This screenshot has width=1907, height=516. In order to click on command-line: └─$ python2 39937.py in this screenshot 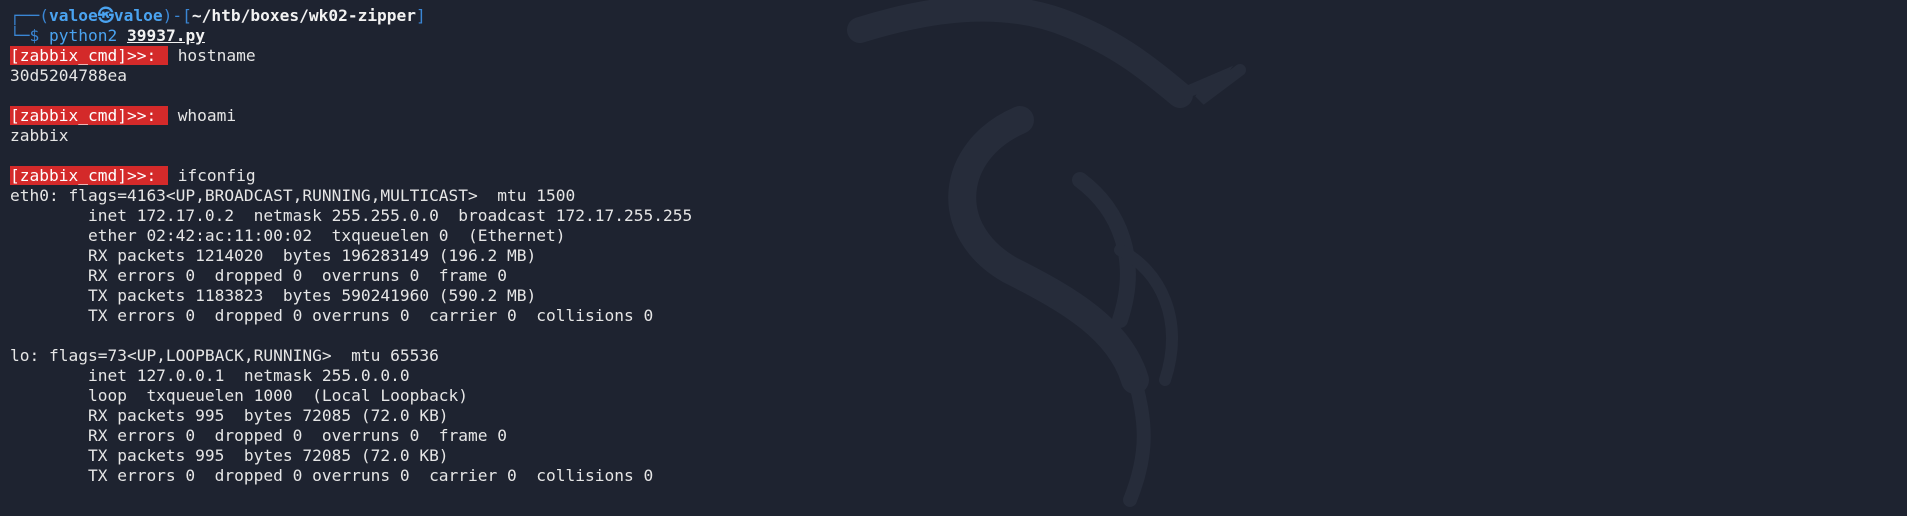, I will do `click(958, 36)`.